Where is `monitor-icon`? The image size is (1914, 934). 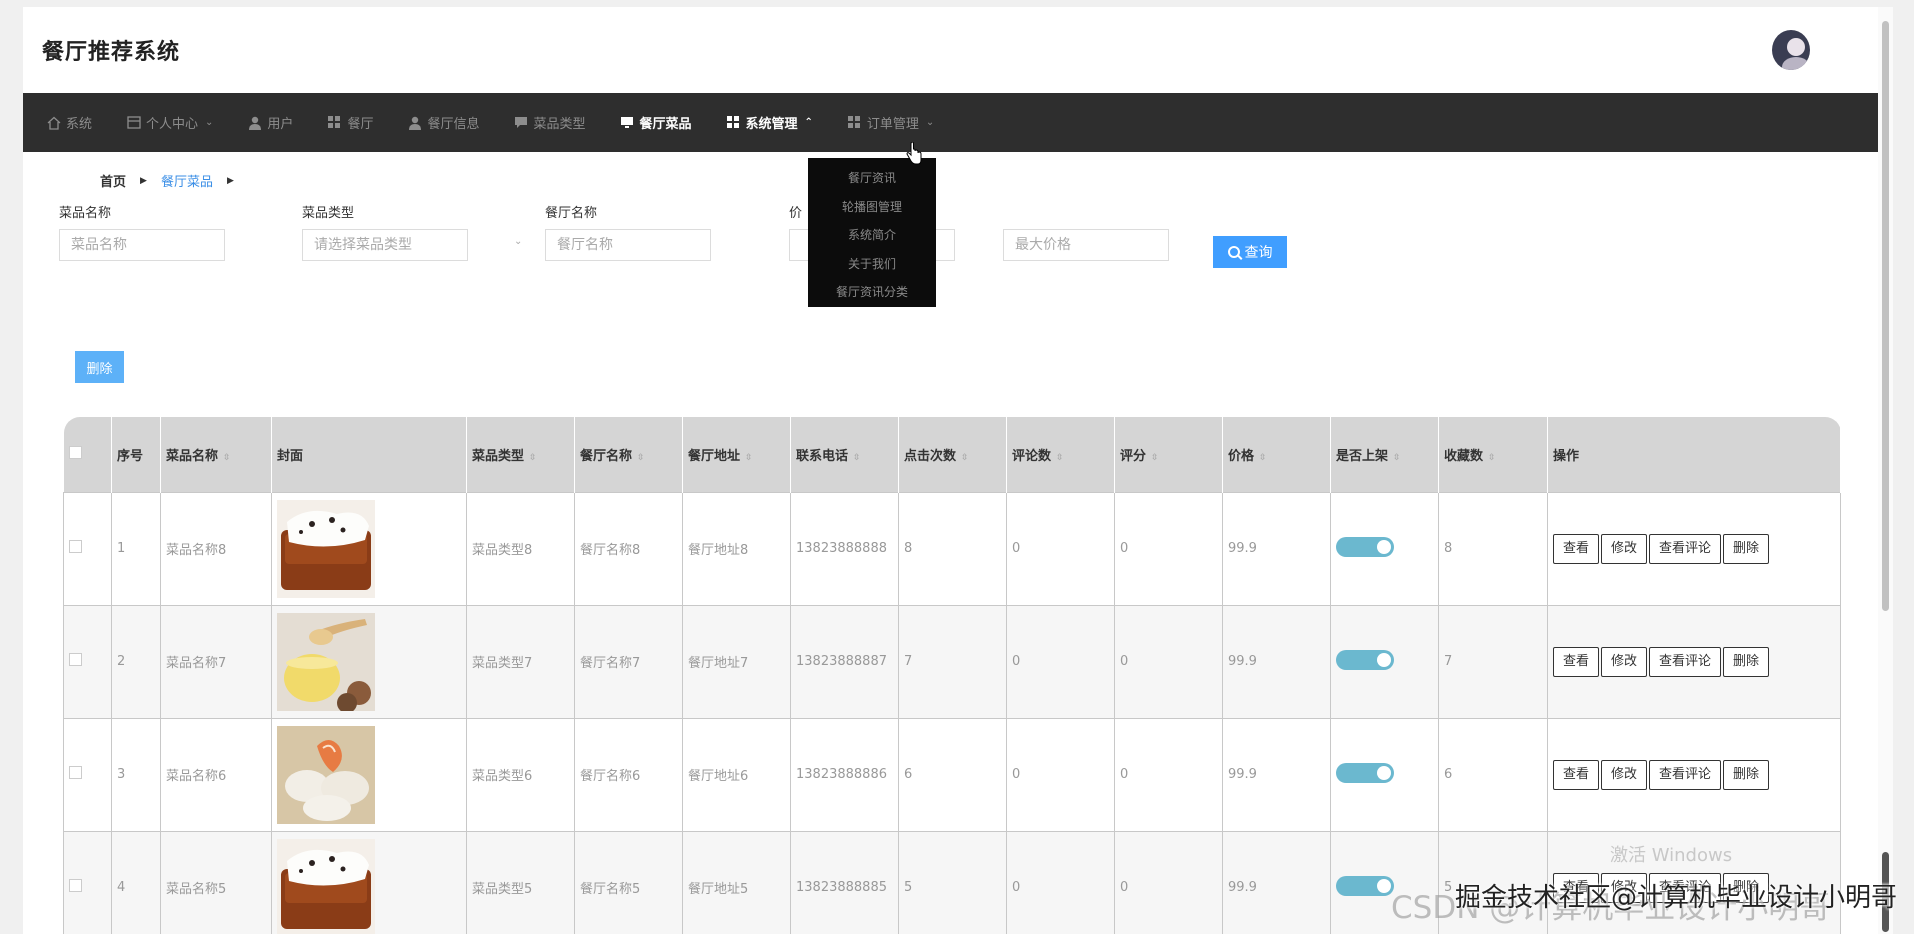 monitor-icon is located at coordinates (626, 122).